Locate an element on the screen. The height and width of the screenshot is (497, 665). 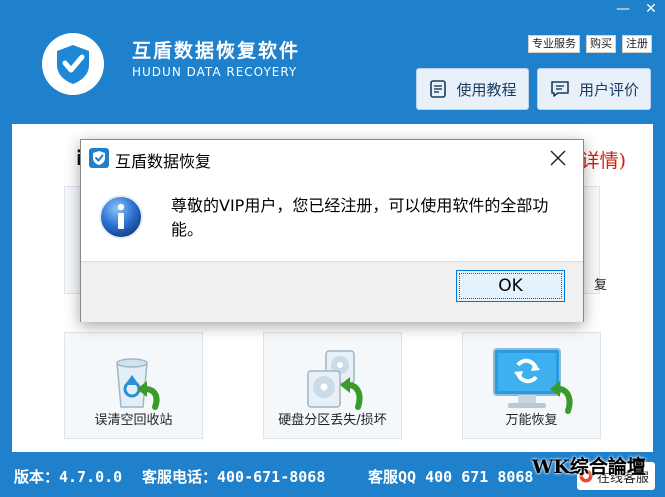
dialog-message: 尊敬的VIP用户，您已经注册，可以使用软件的全部功能。 is located at coordinates (360, 217).